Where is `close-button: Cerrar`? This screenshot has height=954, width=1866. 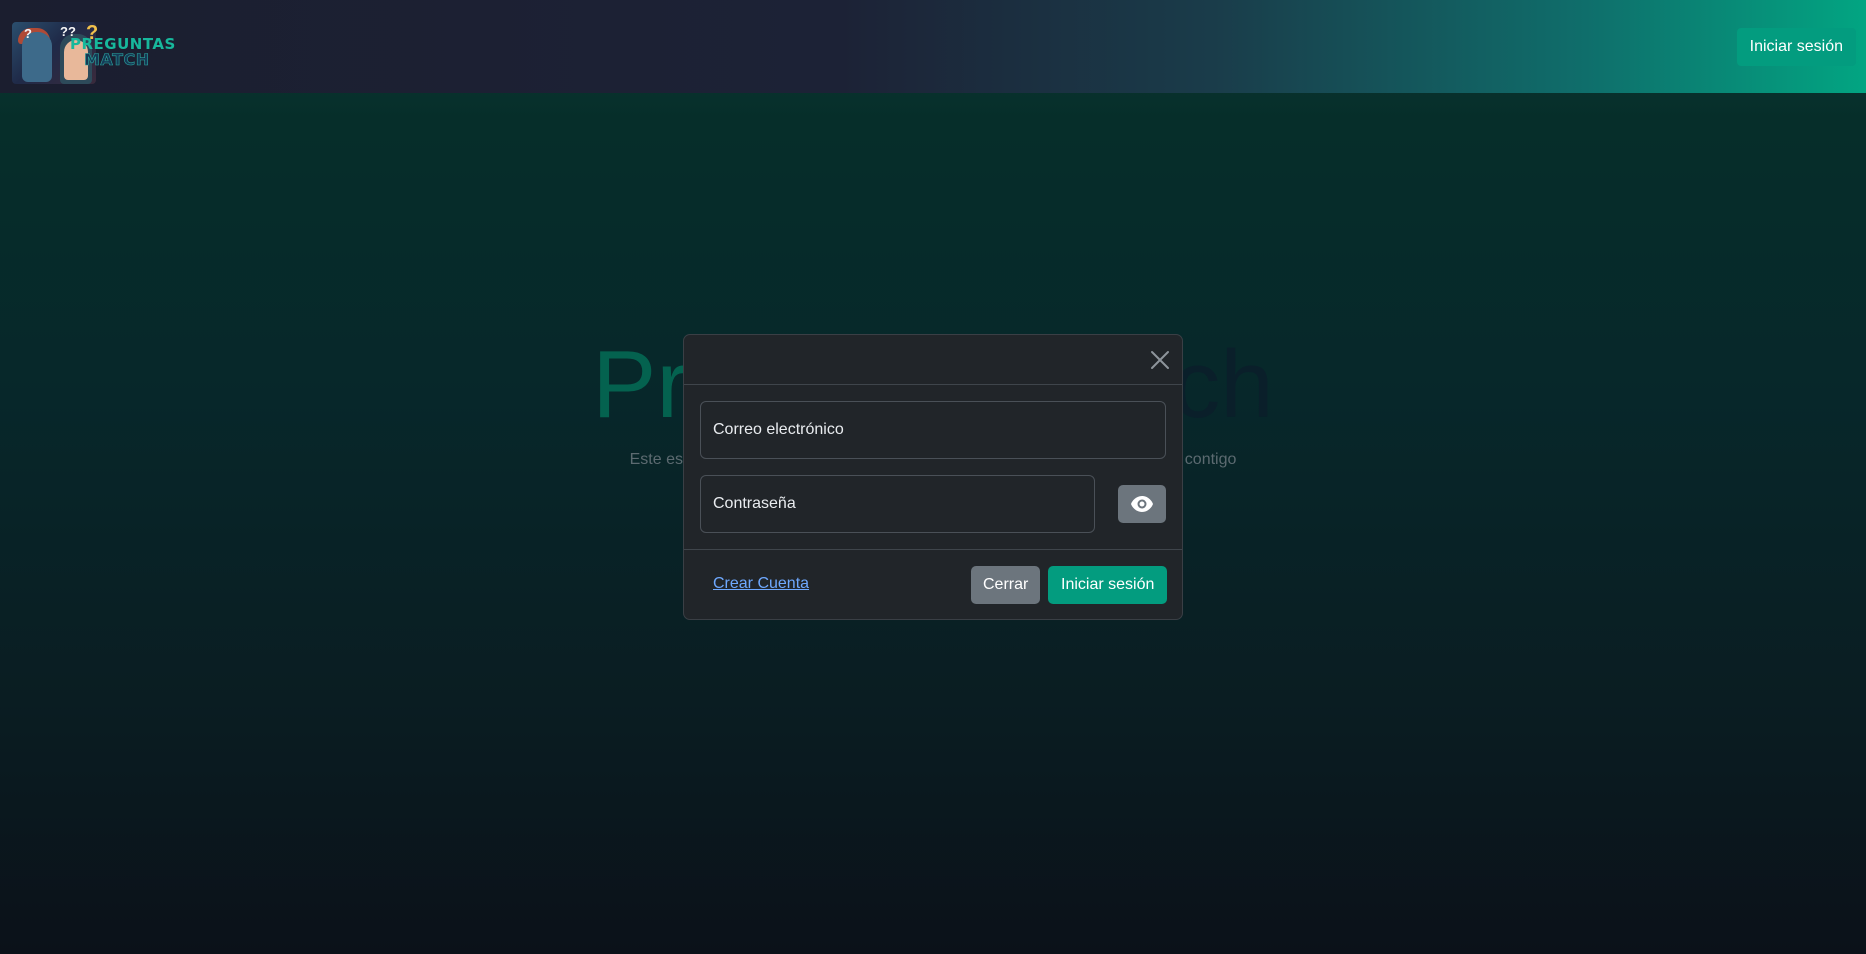
close-button: Cerrar is located at coordinates (1006, 585).